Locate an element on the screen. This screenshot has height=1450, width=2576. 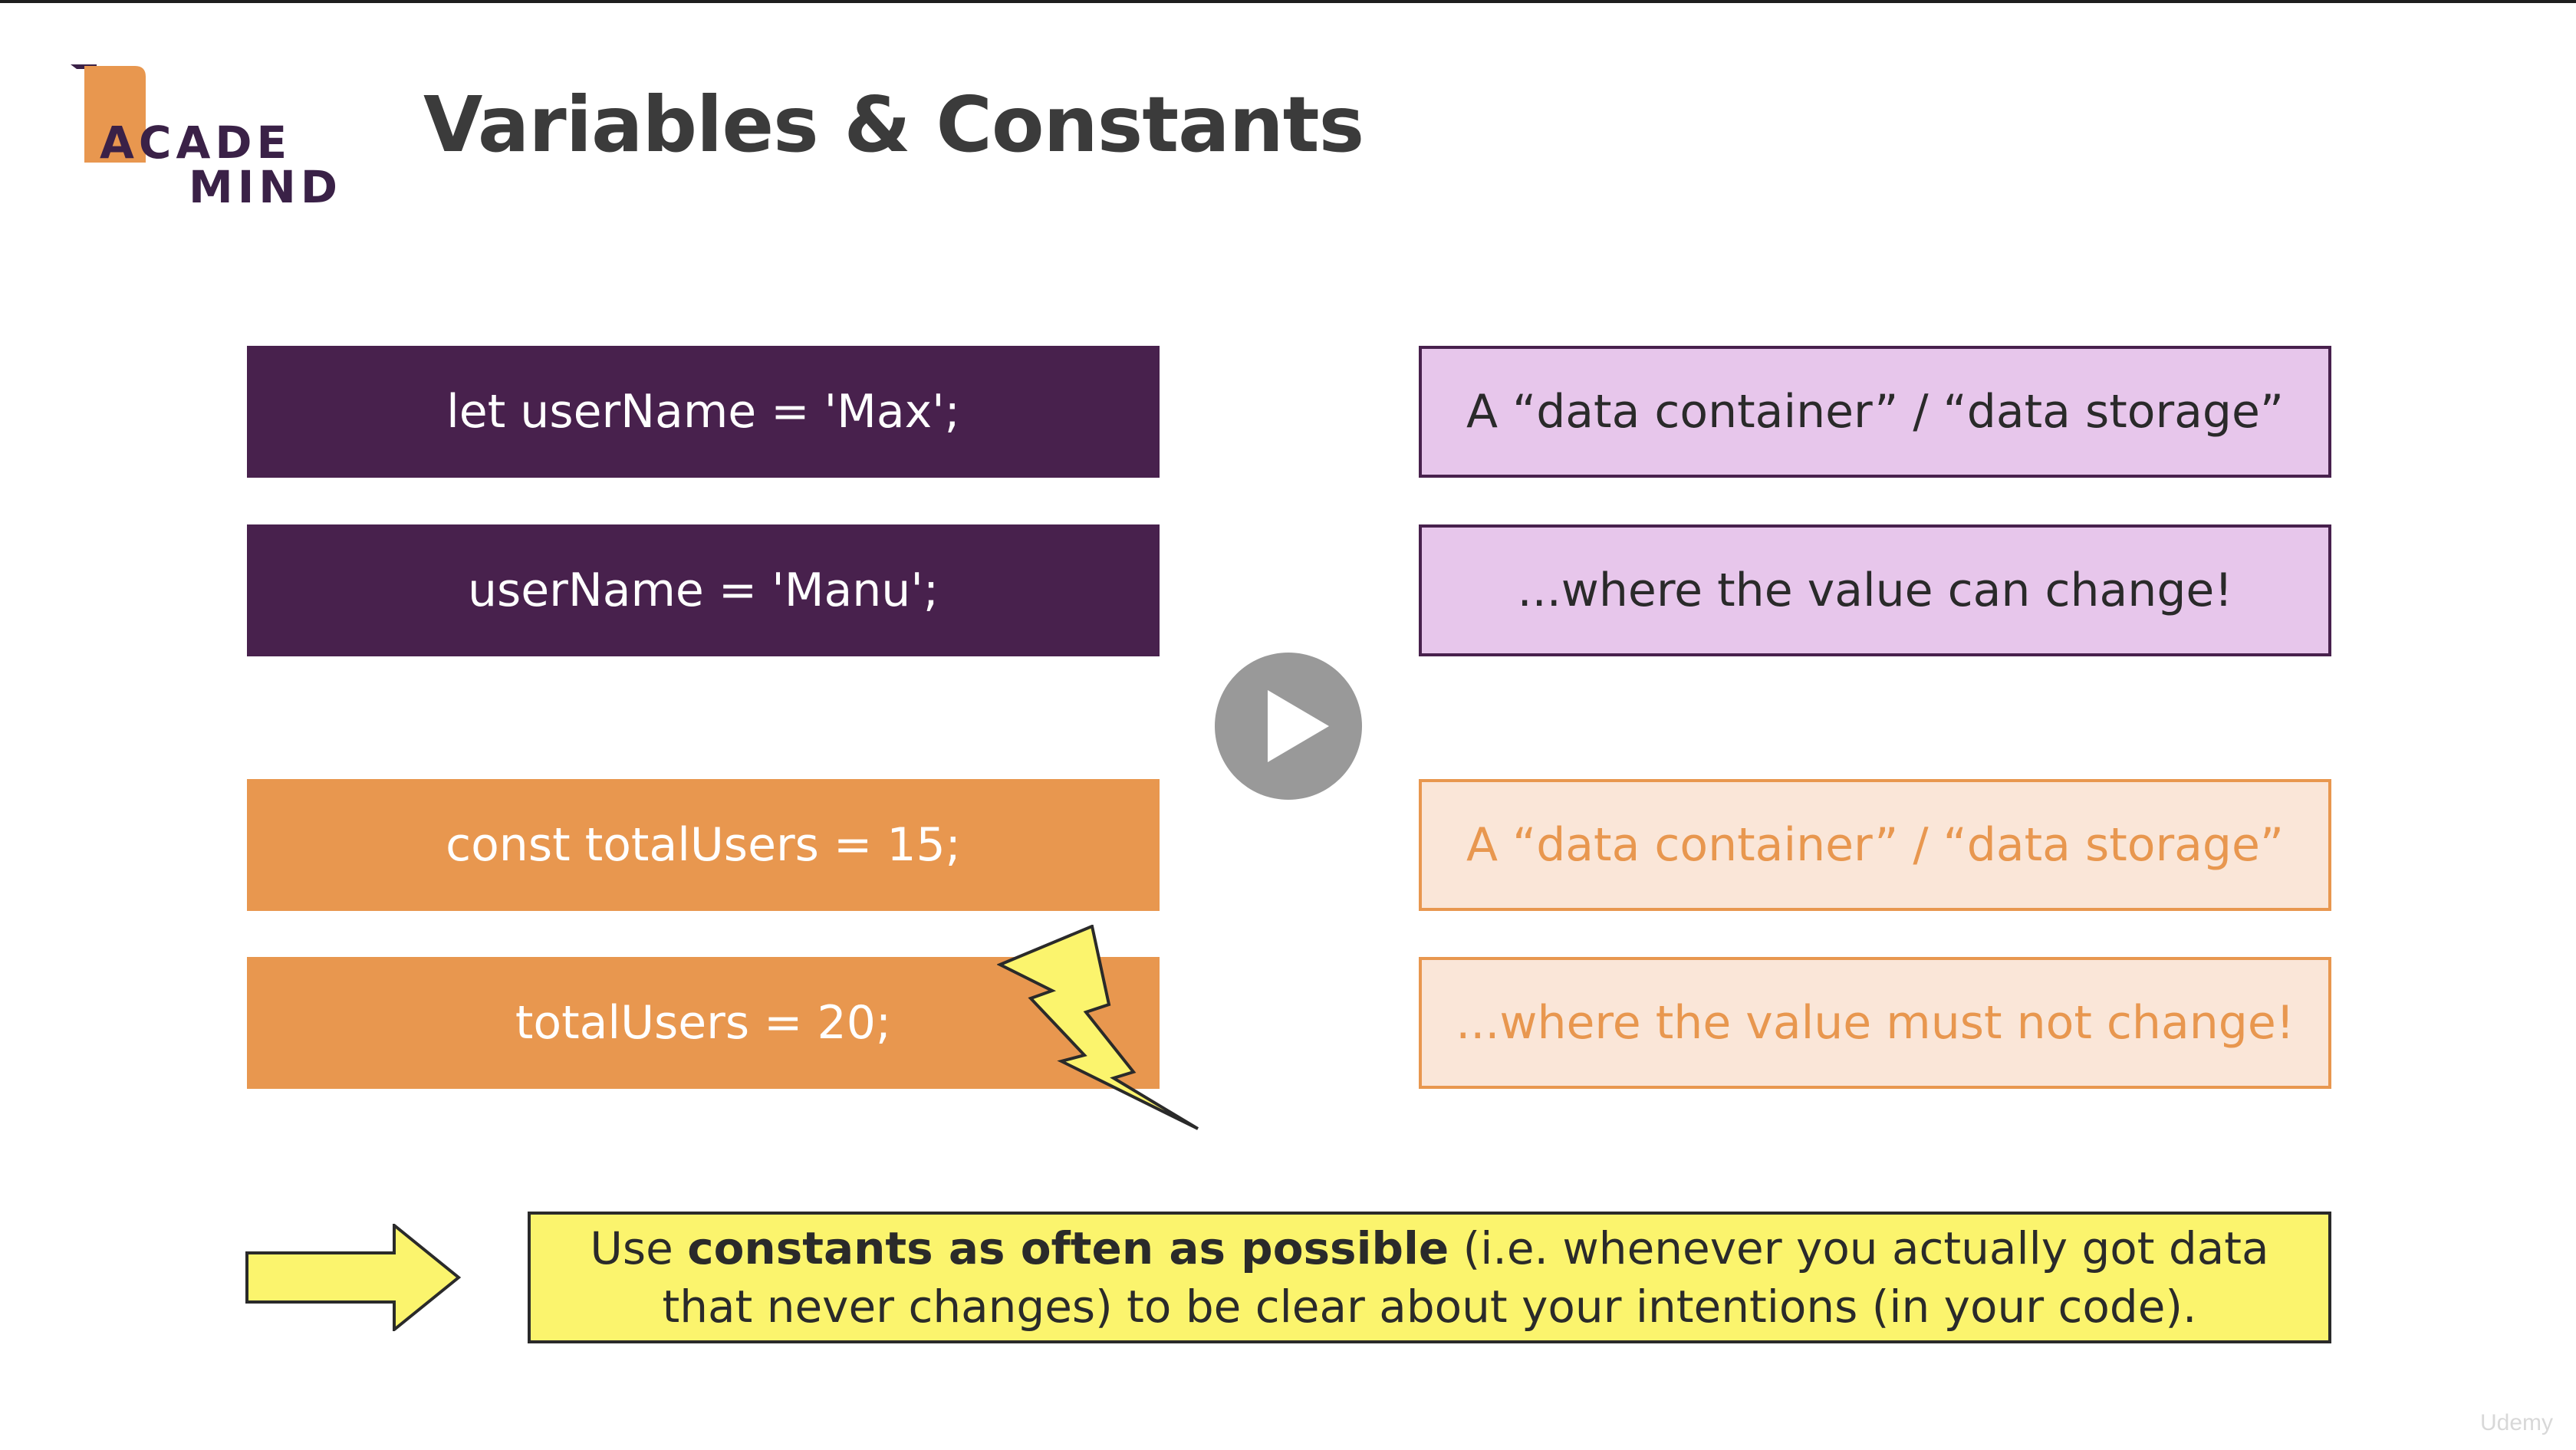
slide-title: Variables & Constants is located at coordinates (893, 124).